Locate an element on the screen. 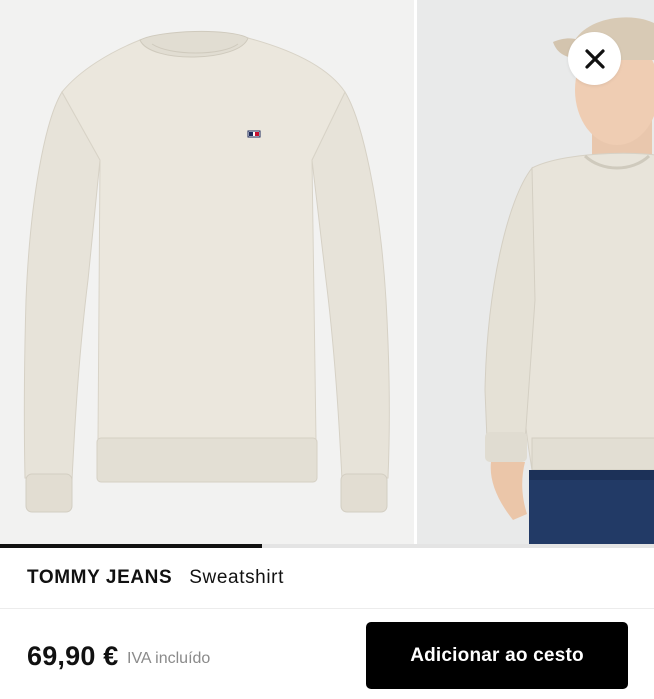 The height and width of the screenshot is (699, 654). product-price: 69,90 € is located at coordinates (73, 656).